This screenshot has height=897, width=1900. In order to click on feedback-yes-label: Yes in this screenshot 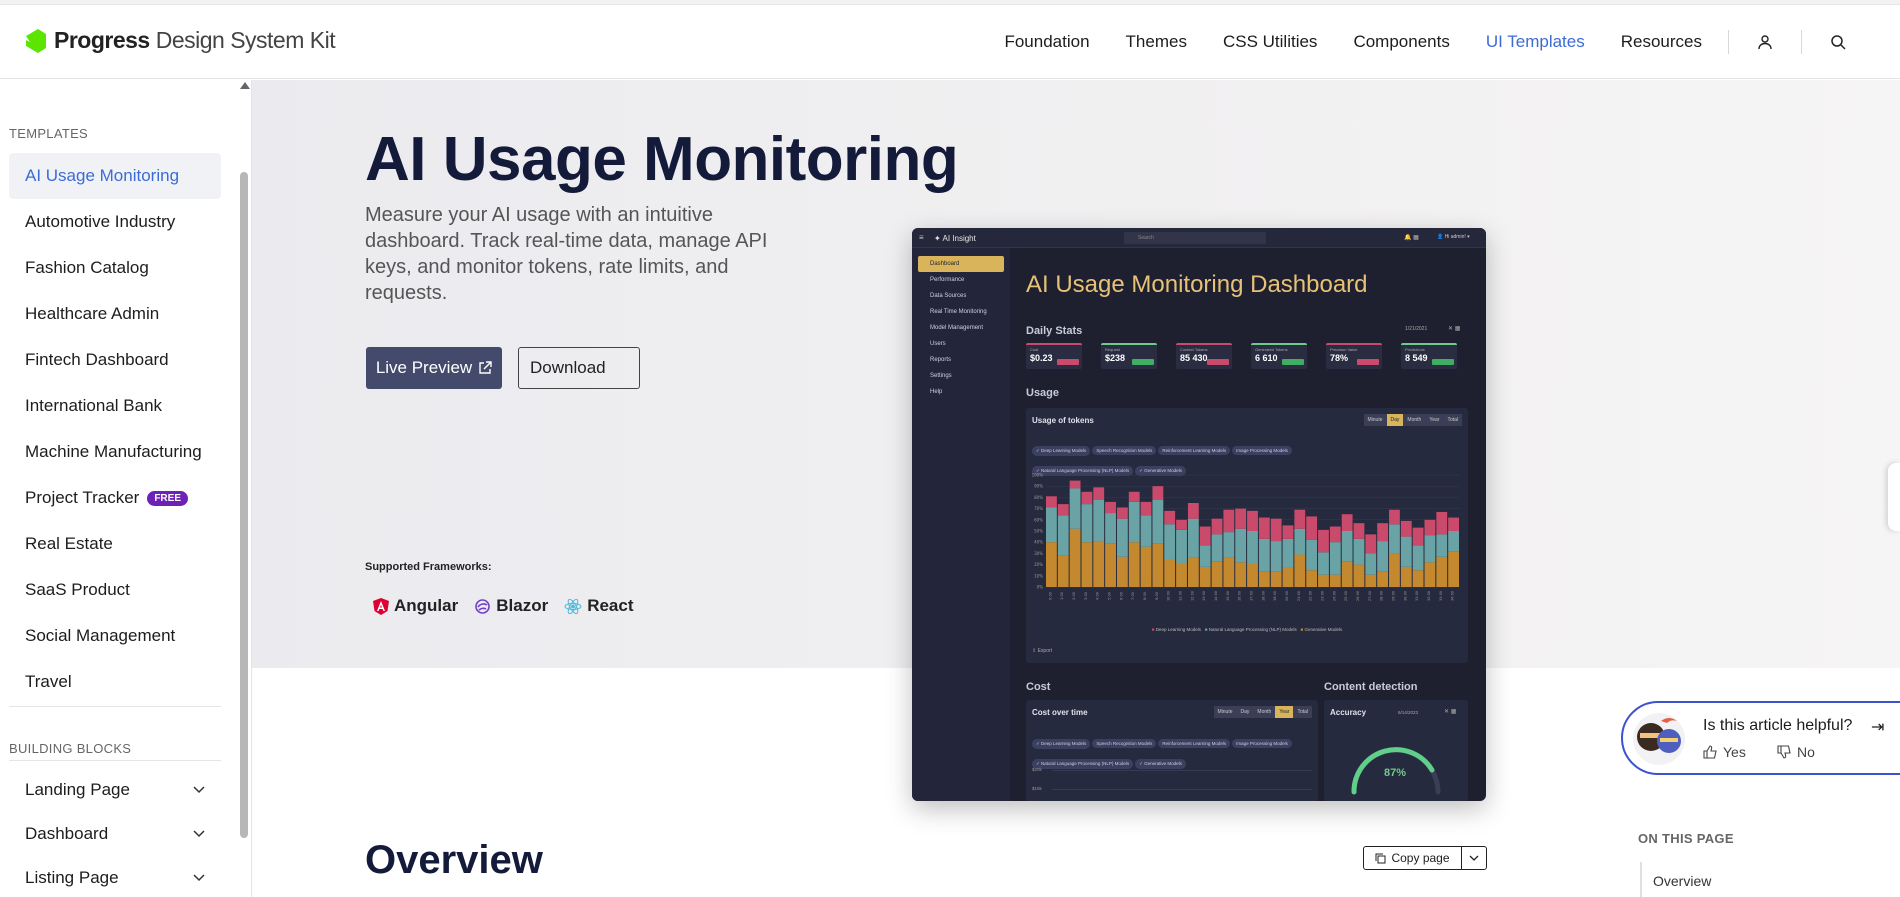, I will do `click(1734, 752)`.